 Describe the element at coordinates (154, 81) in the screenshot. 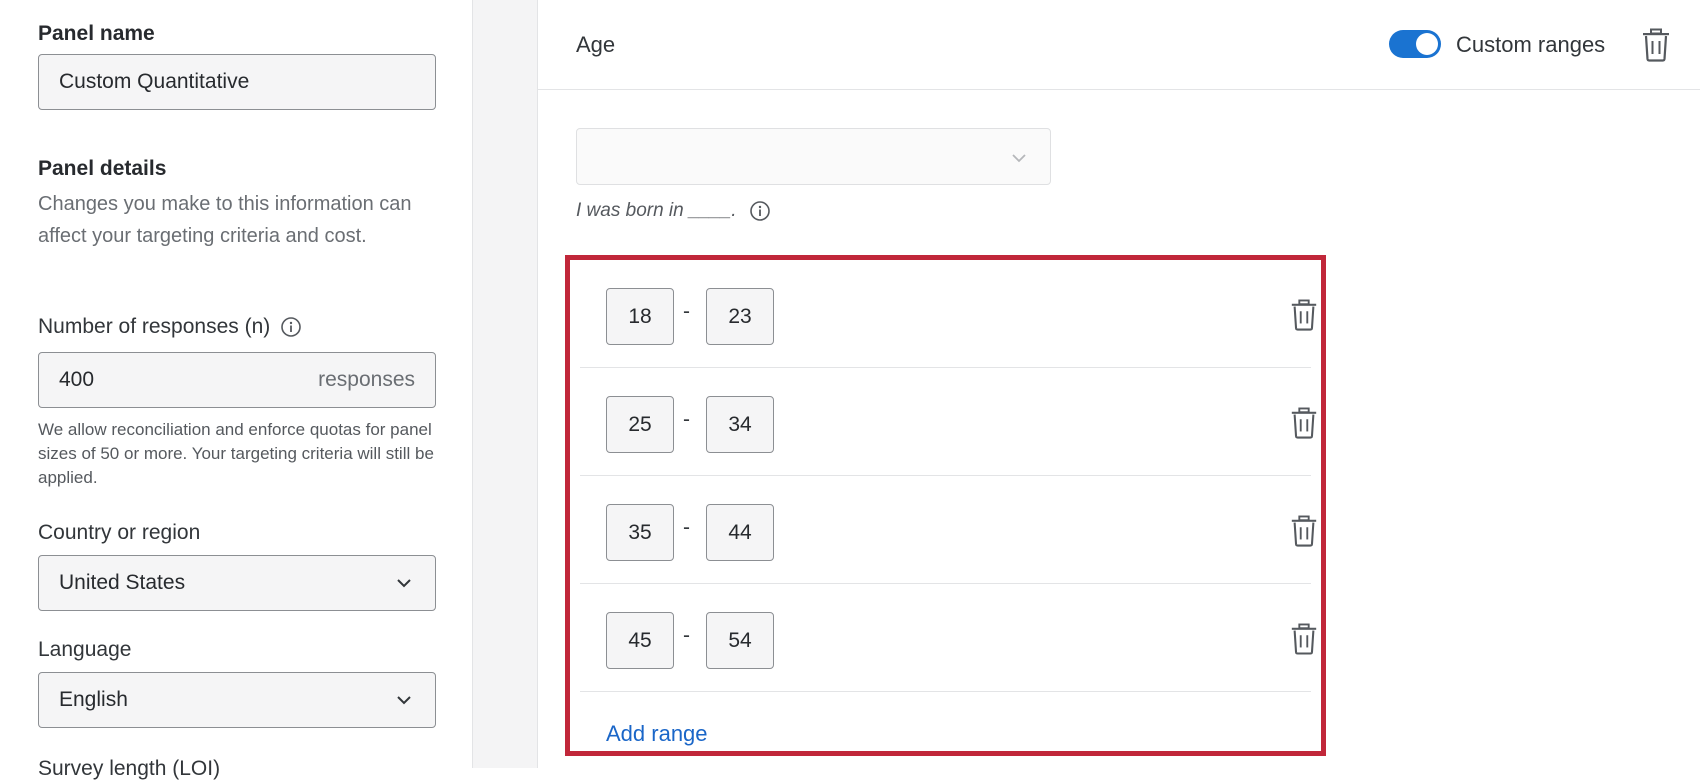

I see `panel-name-value: Custom Quantitative` at that location.